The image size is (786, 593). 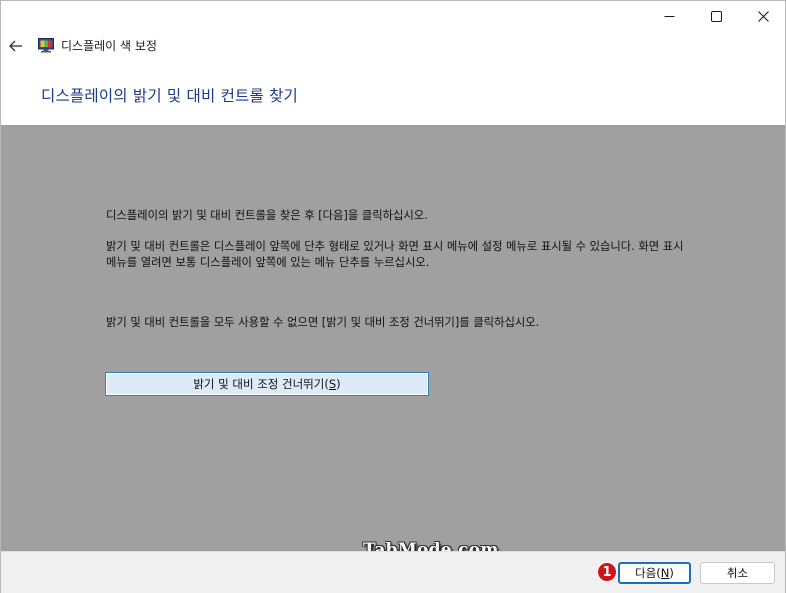 What do you see at coordinates (393, 572) in the screenshot?
I see `footer-bar: 1 다음(N) 취소` at bounding box center [393, 572].